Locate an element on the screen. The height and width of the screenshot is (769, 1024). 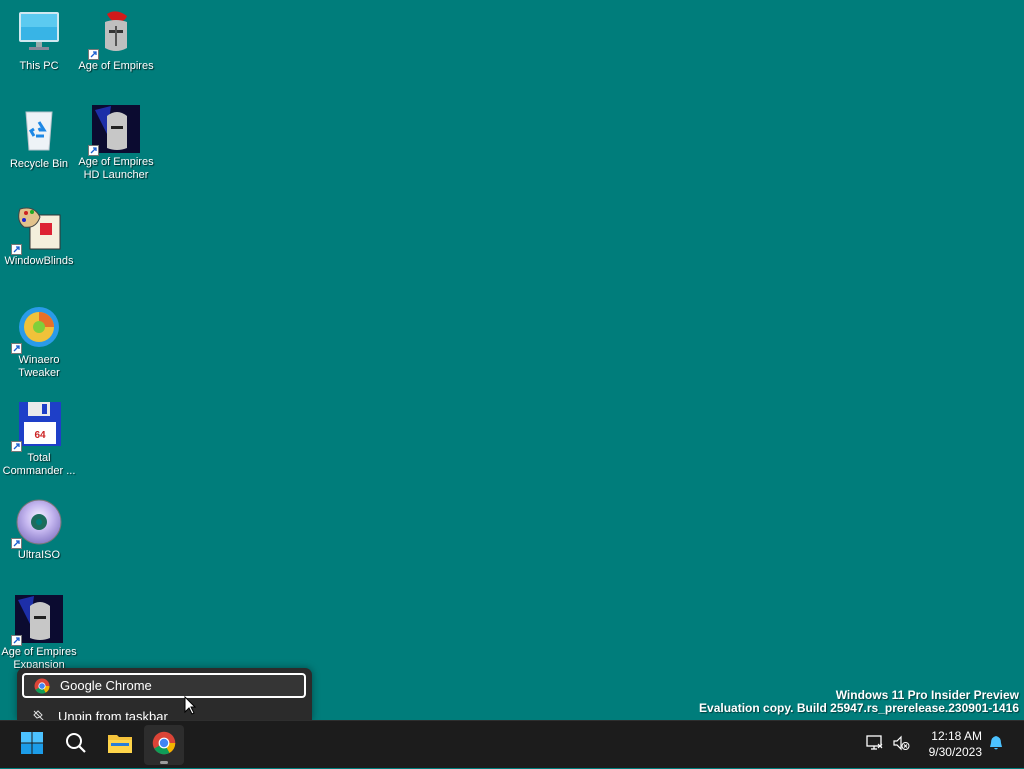
desktop-icon-winaero-tweaker: Winaero Tweaker is located at coordinates (39, 341).